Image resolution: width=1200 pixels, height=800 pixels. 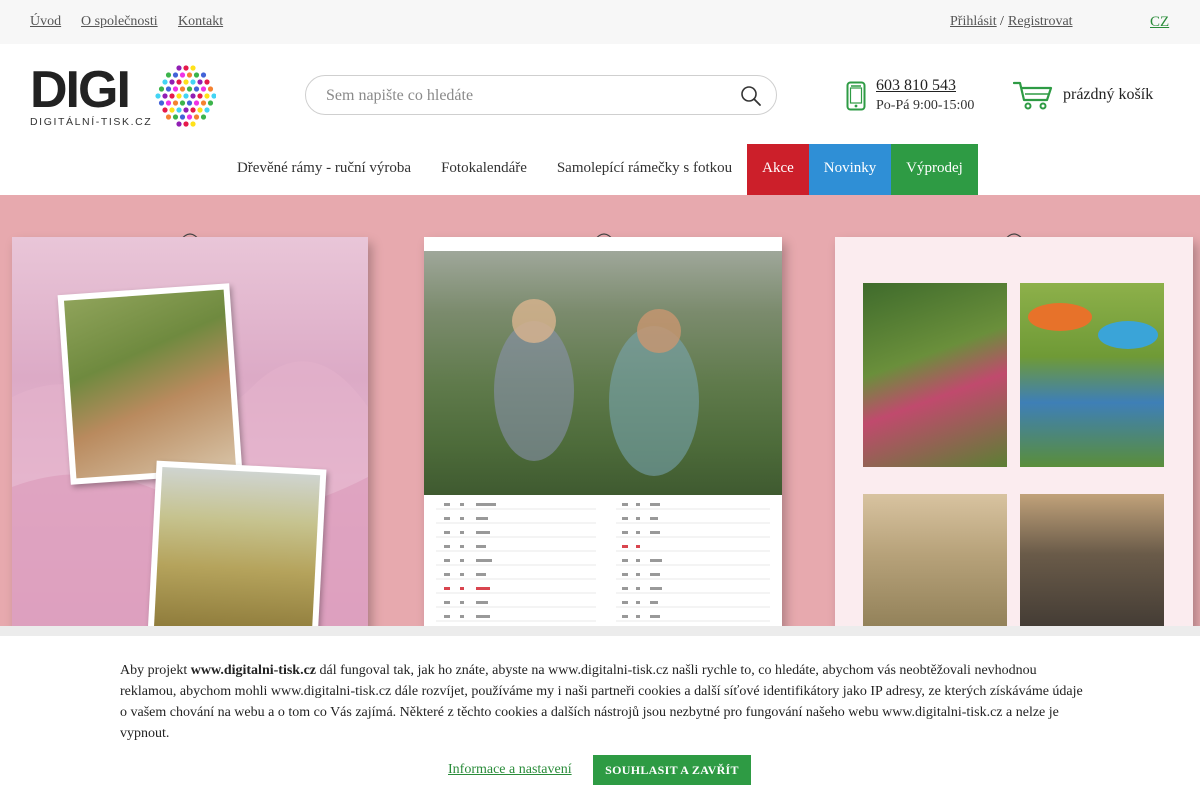 What do you see at coordinates (935, 560) in the screenshot?
I see `calendar-photo-horse` at bounding box center [935, 560].